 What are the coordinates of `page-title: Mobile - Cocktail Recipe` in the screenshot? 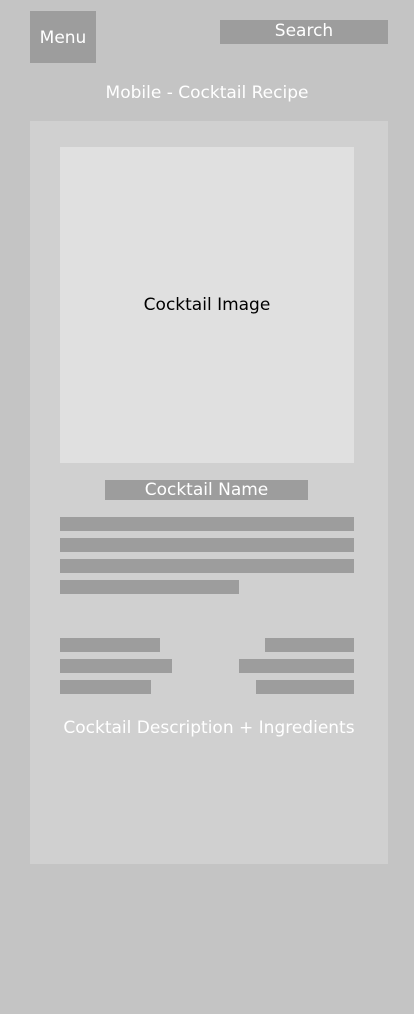 It's located at (207, 93).